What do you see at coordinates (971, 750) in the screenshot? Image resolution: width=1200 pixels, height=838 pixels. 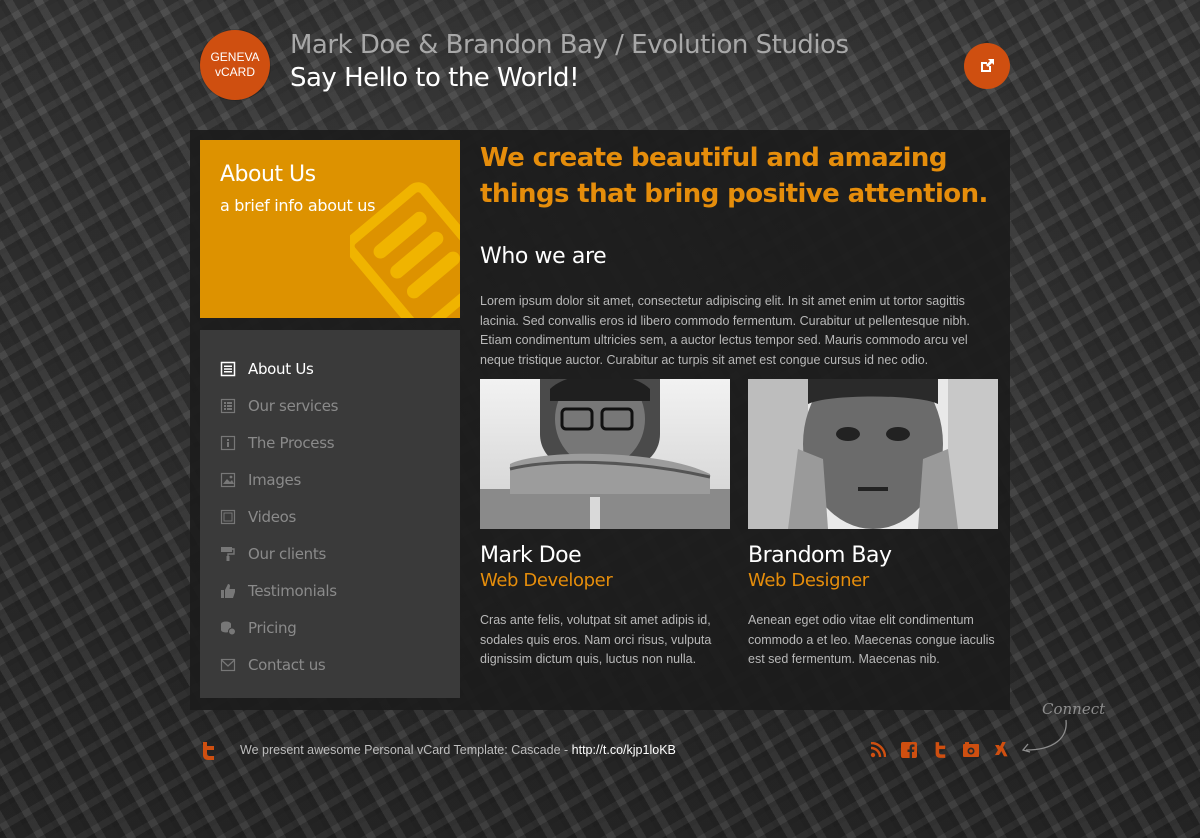 I see `camera-icon` at bounding box center [971, 750].